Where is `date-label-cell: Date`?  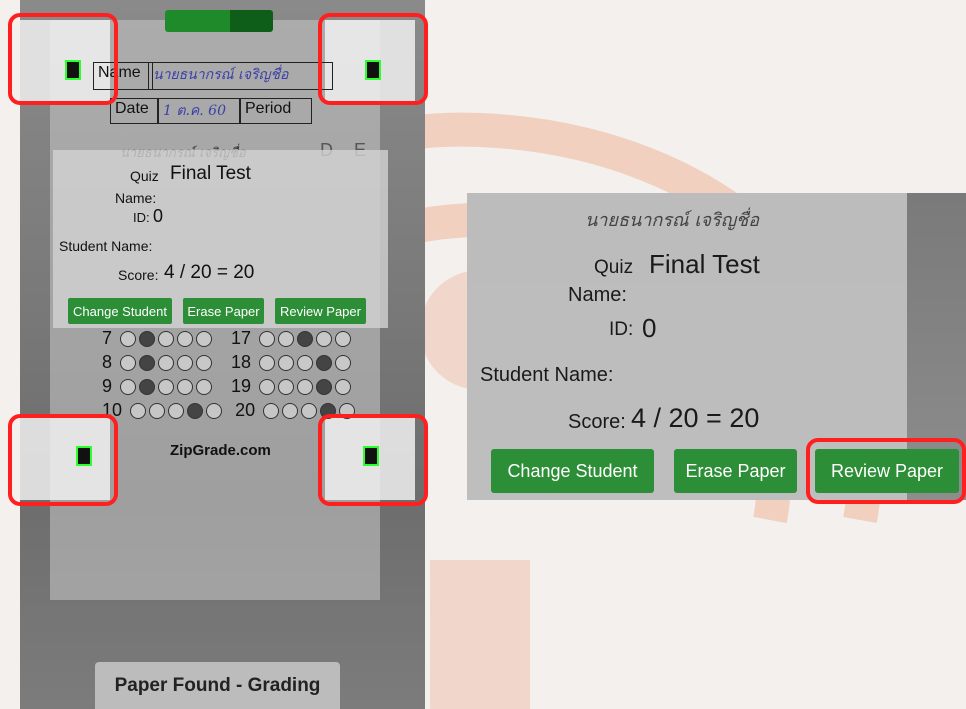
date-label-cell: Date is located at coordinates (134, 111).